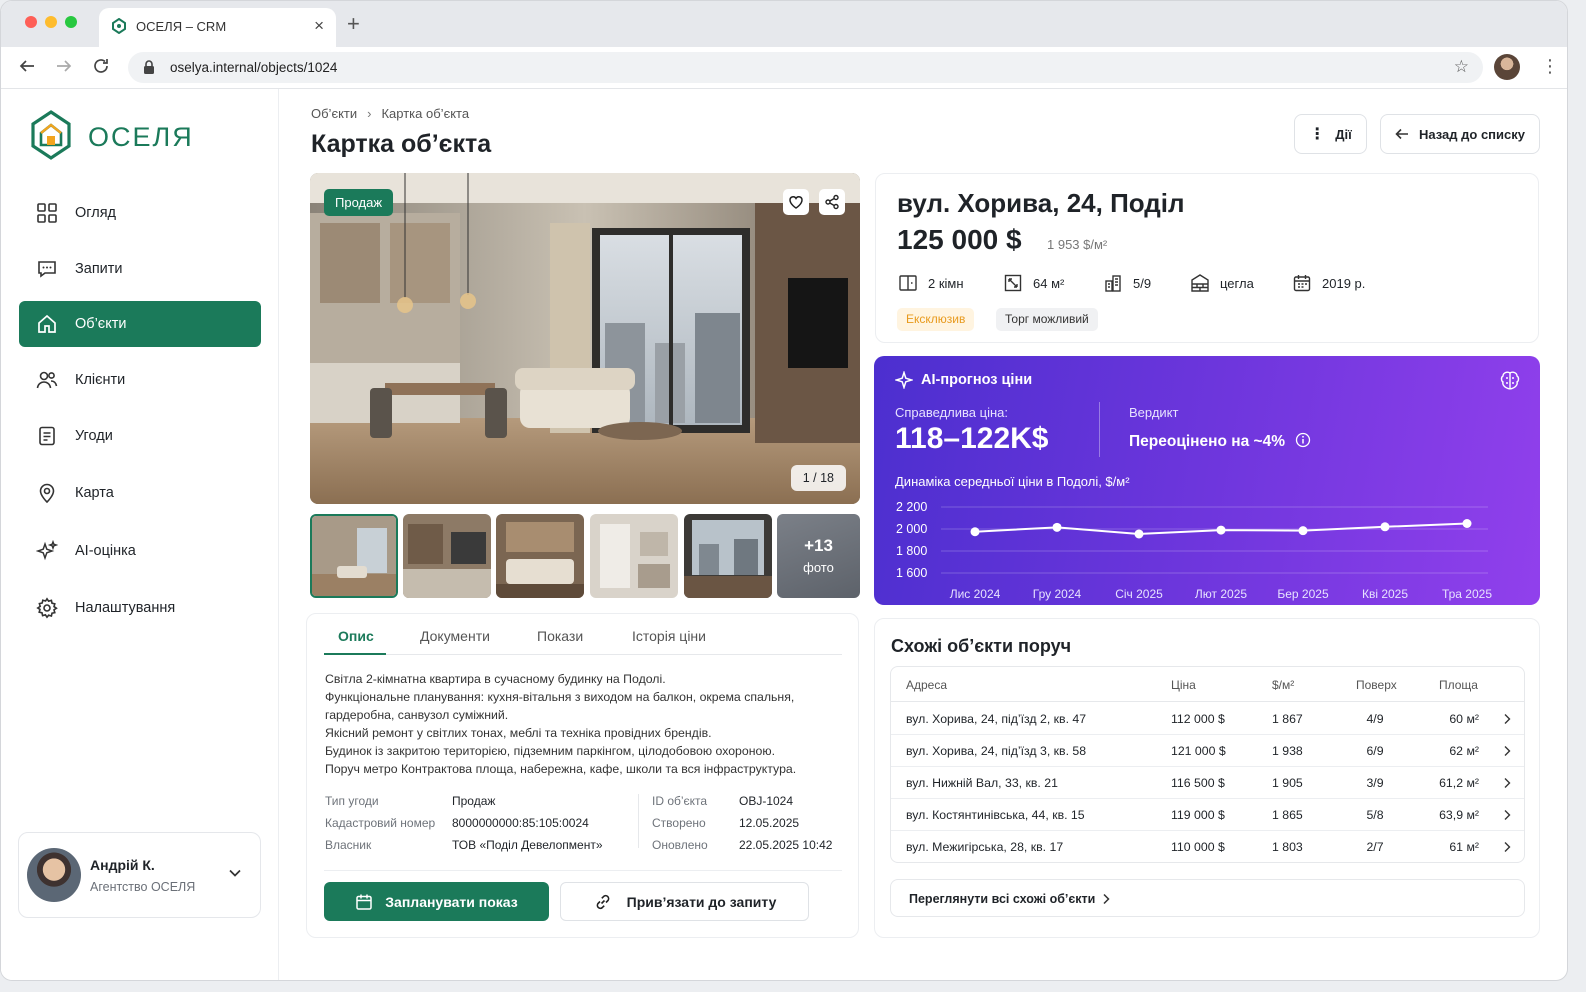 The width and height of the screenshot is (1586, 992). I want to click on header-address: Адреса, so click(926, 685).